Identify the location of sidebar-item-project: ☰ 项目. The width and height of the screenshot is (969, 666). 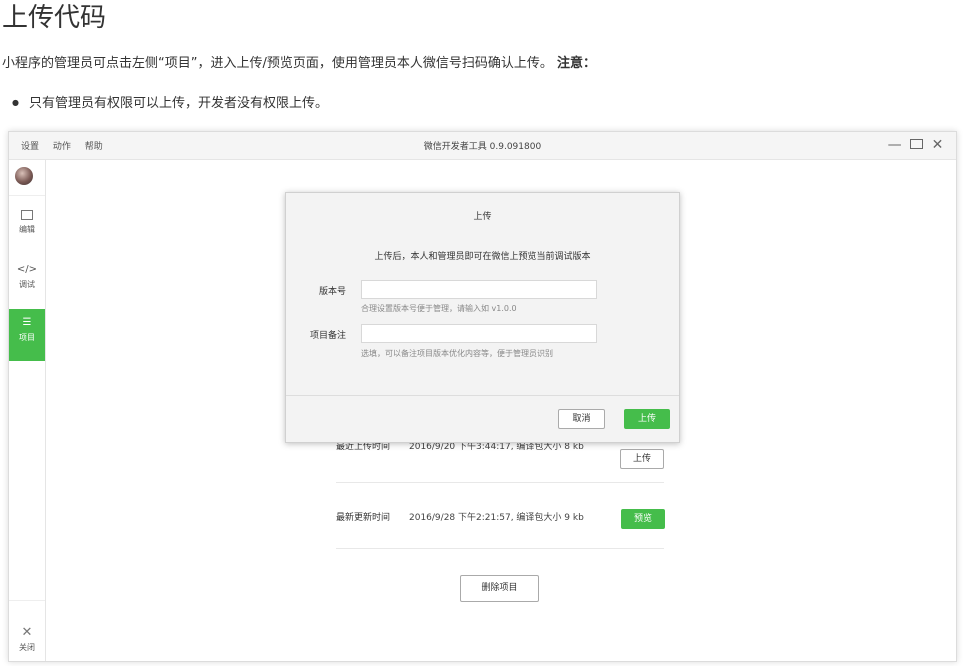
(27, 335).